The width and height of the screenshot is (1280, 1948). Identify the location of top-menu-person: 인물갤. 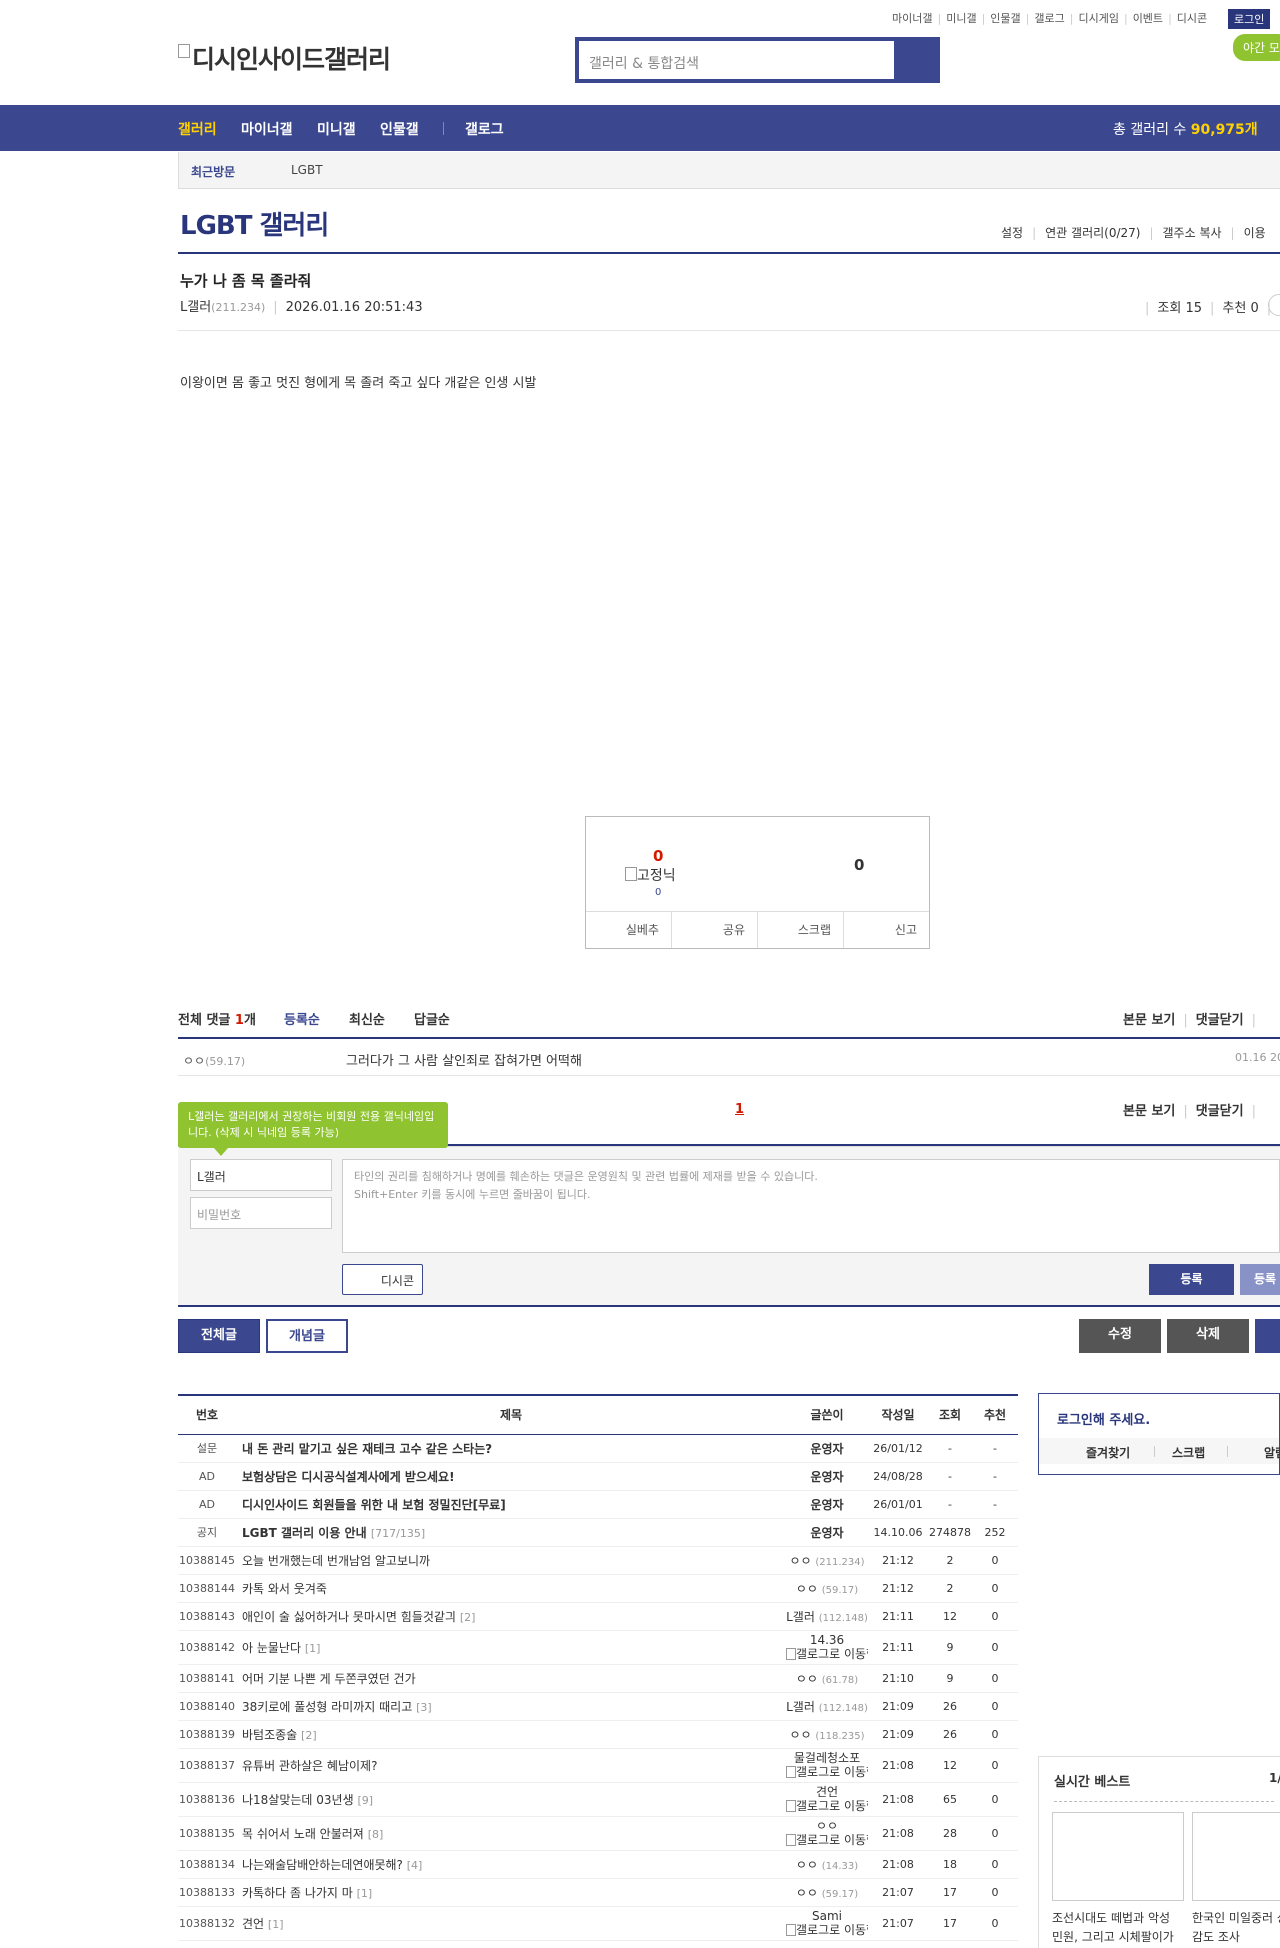
(1005, 18).